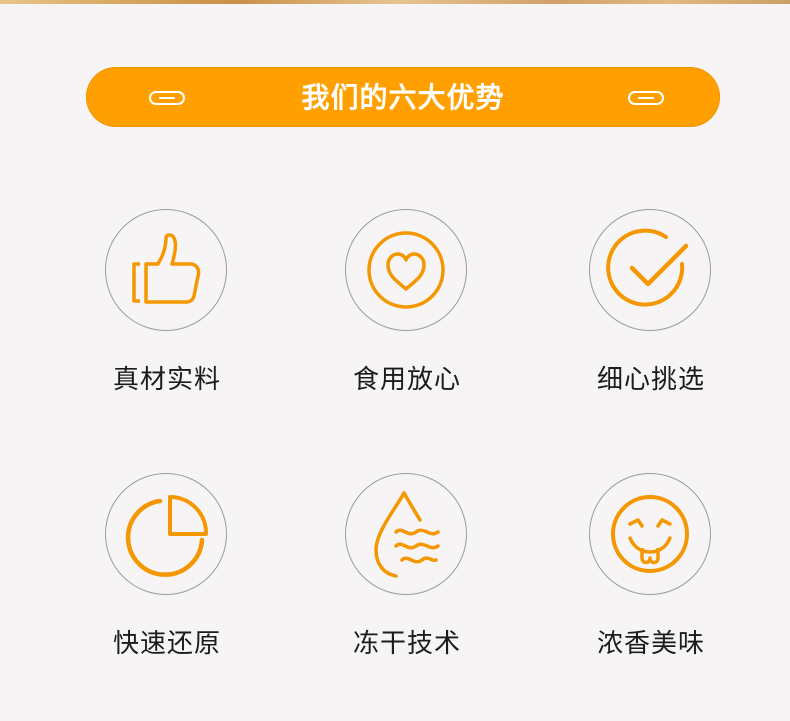 This screenshot has height=721, width=790. I want to click on feature-label: 快速还原, so click(166, 644).